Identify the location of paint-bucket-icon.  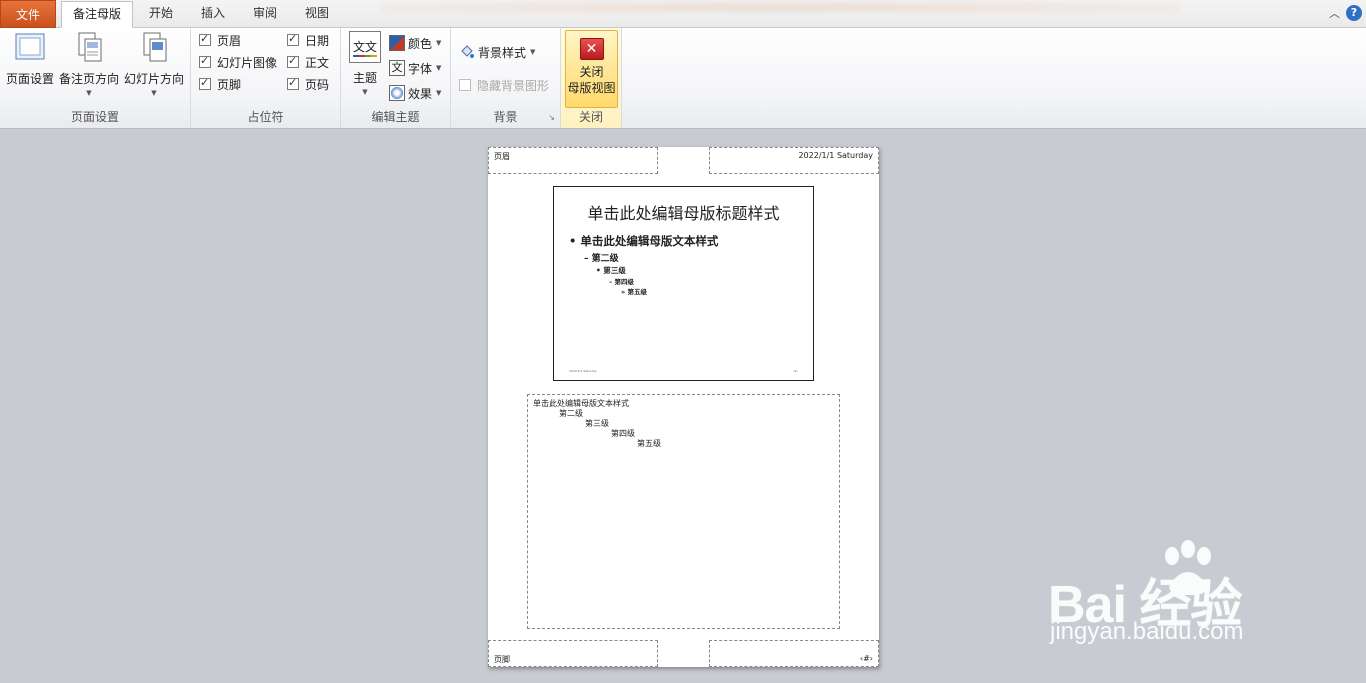
(467, 52).